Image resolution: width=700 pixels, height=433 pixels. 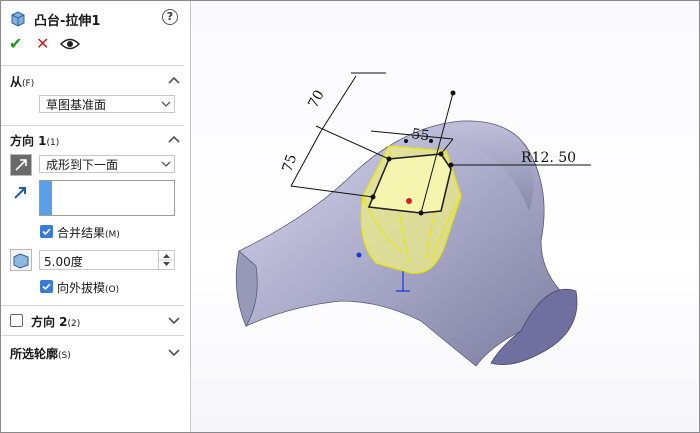 I want to click on merge-result-label: 合并结果(M), so click(x=88, y=233).